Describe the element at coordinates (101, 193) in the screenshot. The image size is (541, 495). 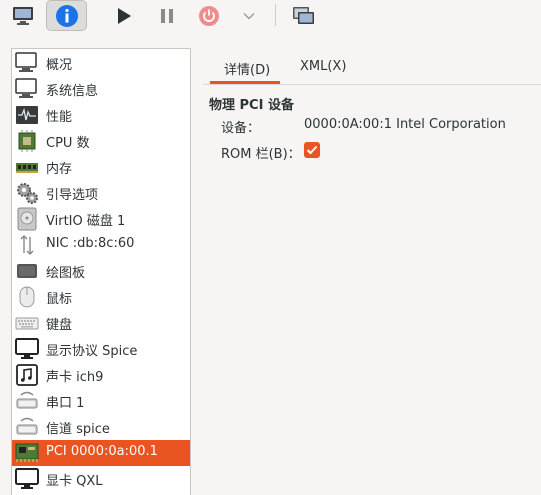
I see `device-item-boot-options: 引导选项` at that location.